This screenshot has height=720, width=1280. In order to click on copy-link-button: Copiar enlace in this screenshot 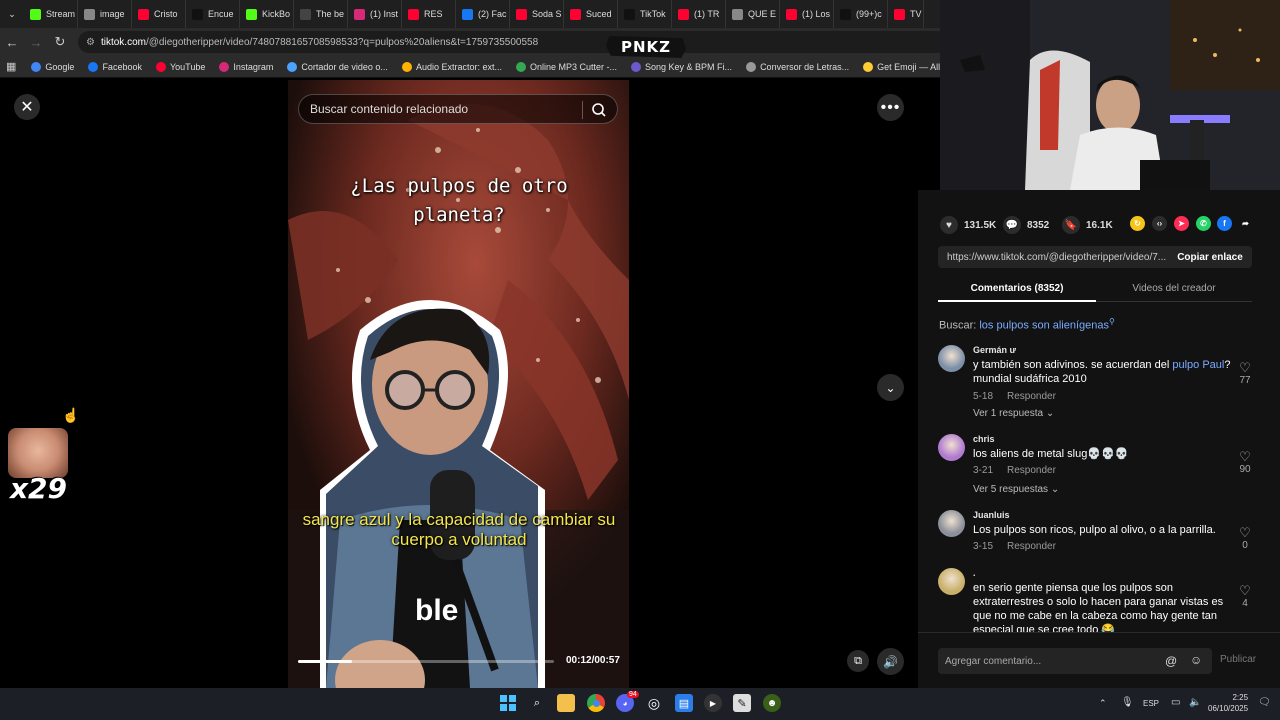, I will do `click(1210, 257)`.